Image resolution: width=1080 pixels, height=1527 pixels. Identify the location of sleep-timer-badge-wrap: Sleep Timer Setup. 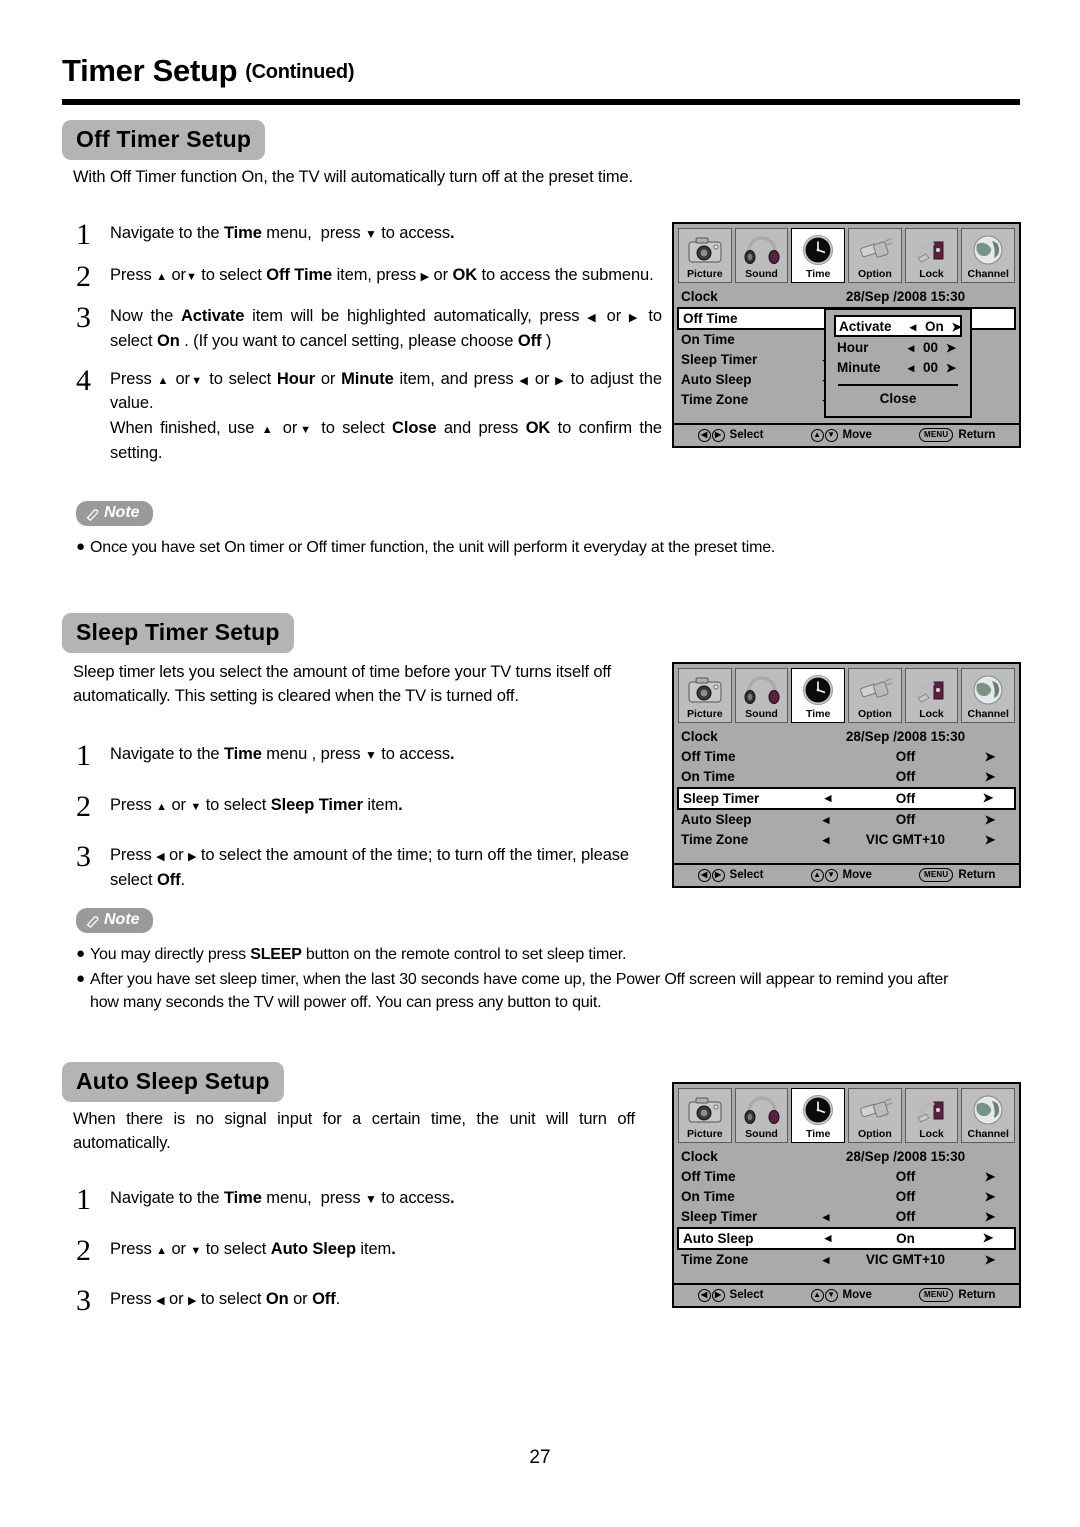
(178, 633).